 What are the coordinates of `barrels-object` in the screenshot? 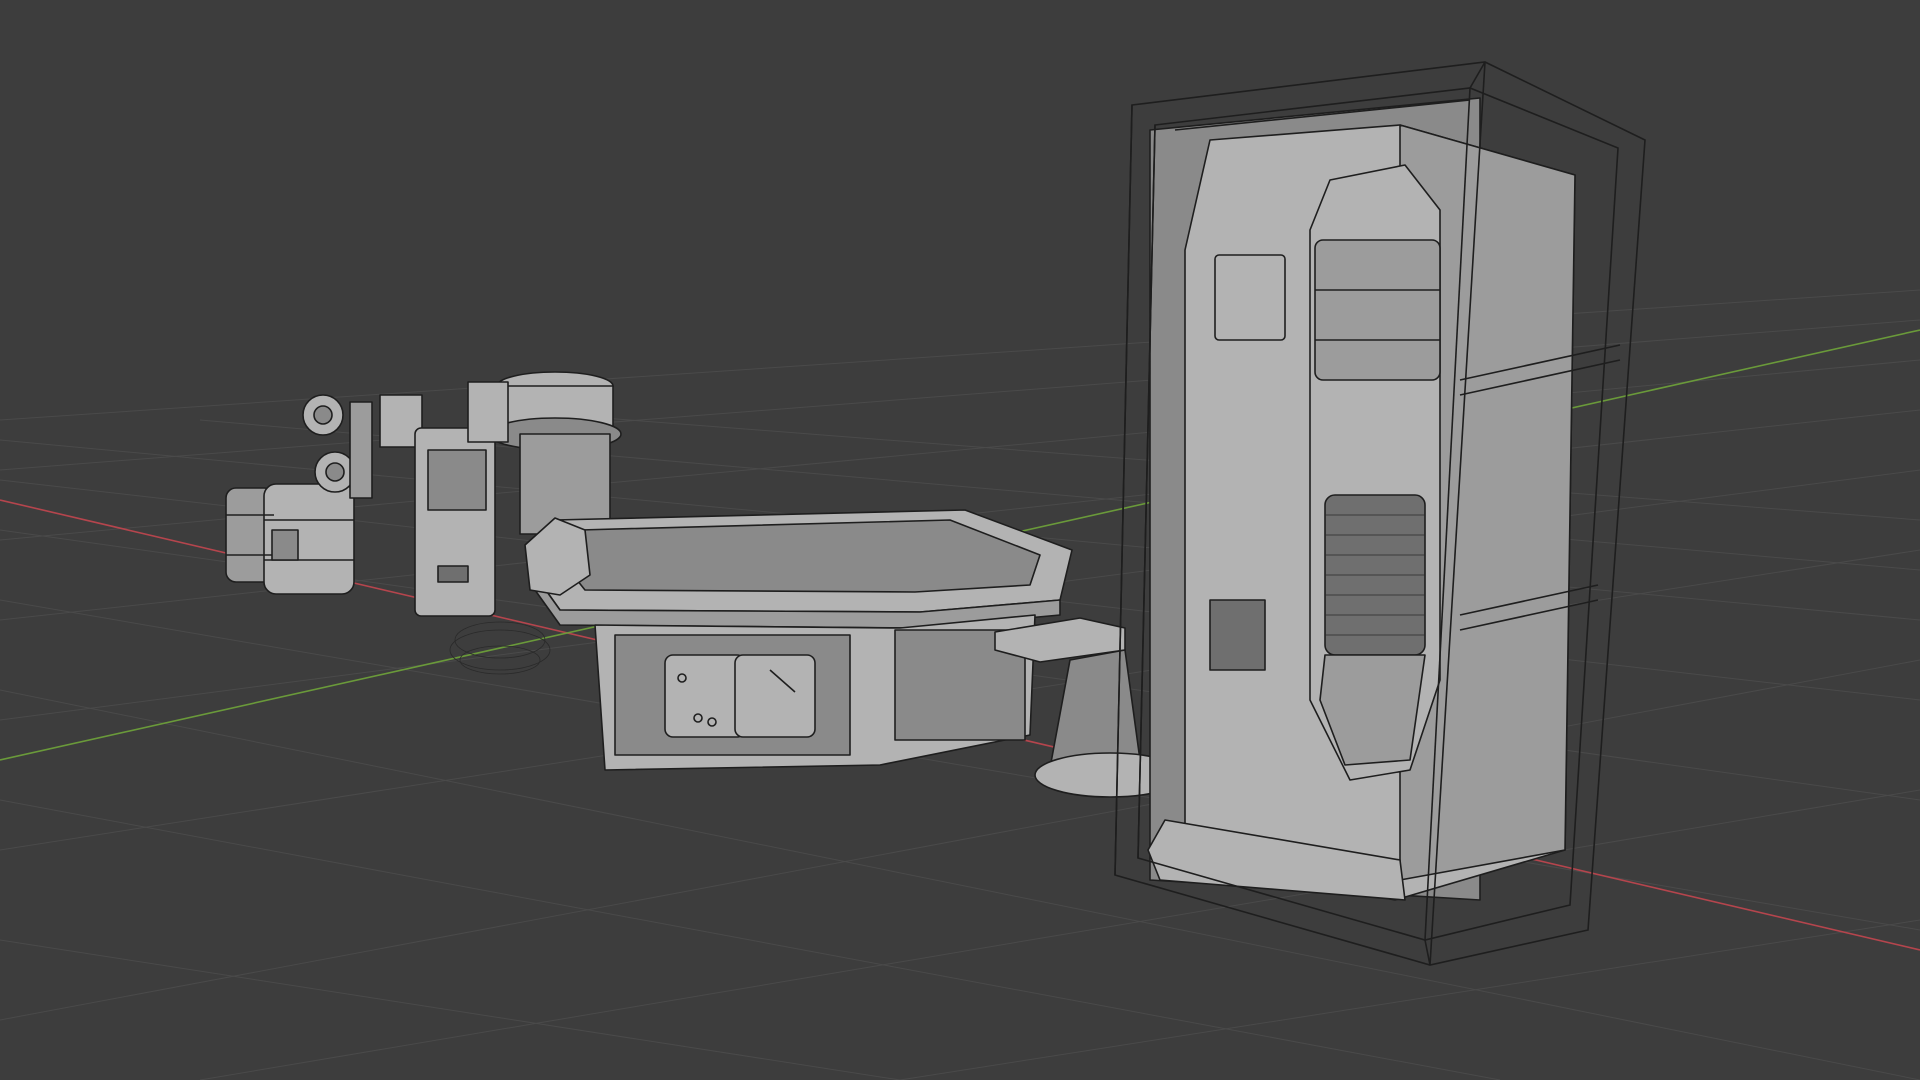 It's located at (290, 539).